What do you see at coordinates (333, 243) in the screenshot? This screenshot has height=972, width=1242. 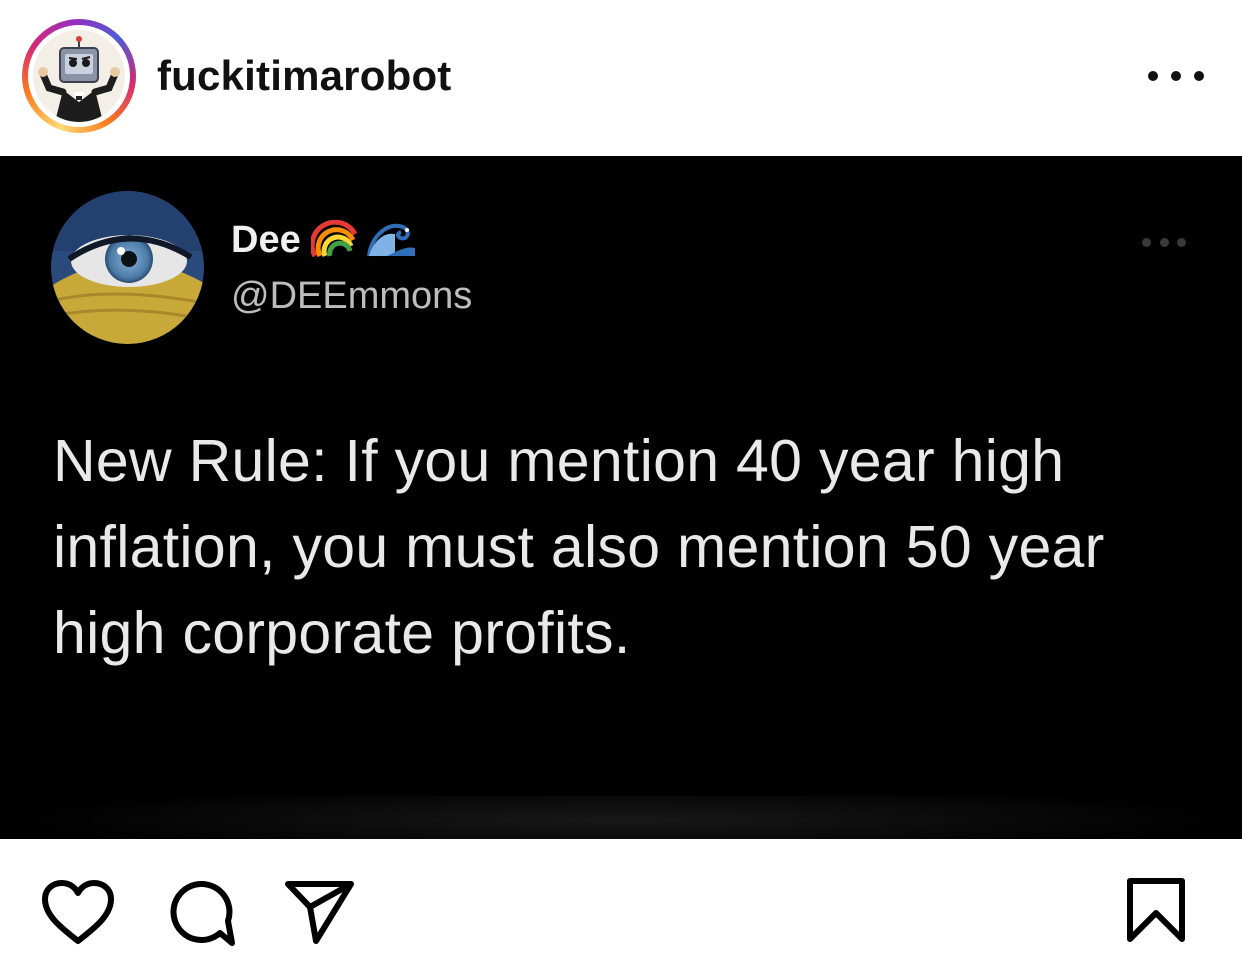 I see `rainbow-icon` at bounding box center [333, 243].